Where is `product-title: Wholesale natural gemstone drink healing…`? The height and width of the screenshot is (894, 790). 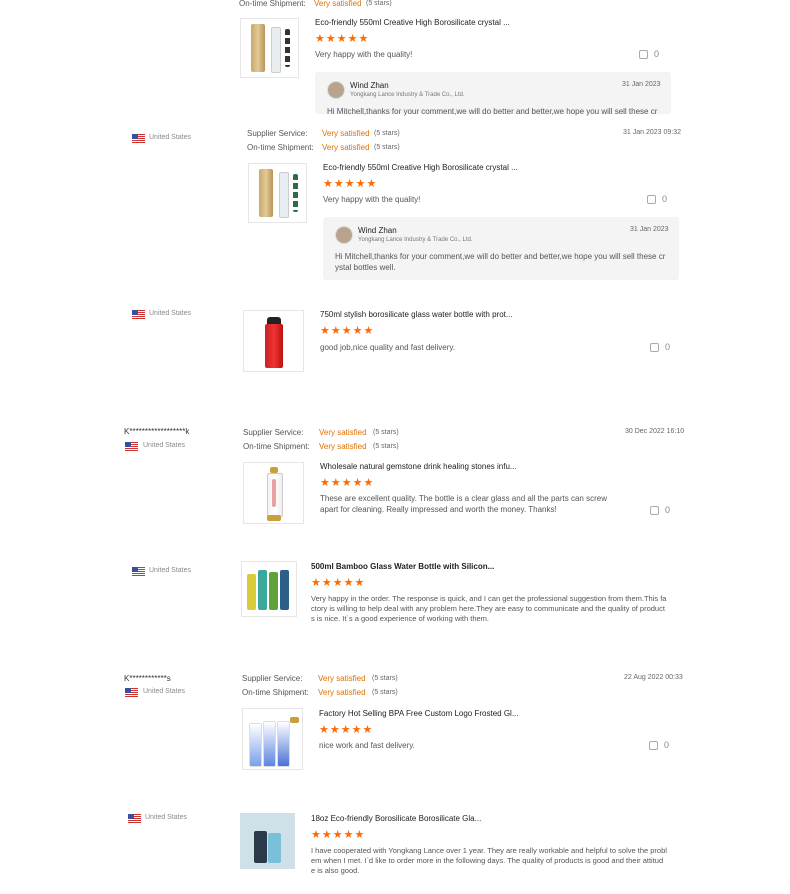
product-title: Wholesale natural gemstone drink healing… is located at coordinates (418, 466).